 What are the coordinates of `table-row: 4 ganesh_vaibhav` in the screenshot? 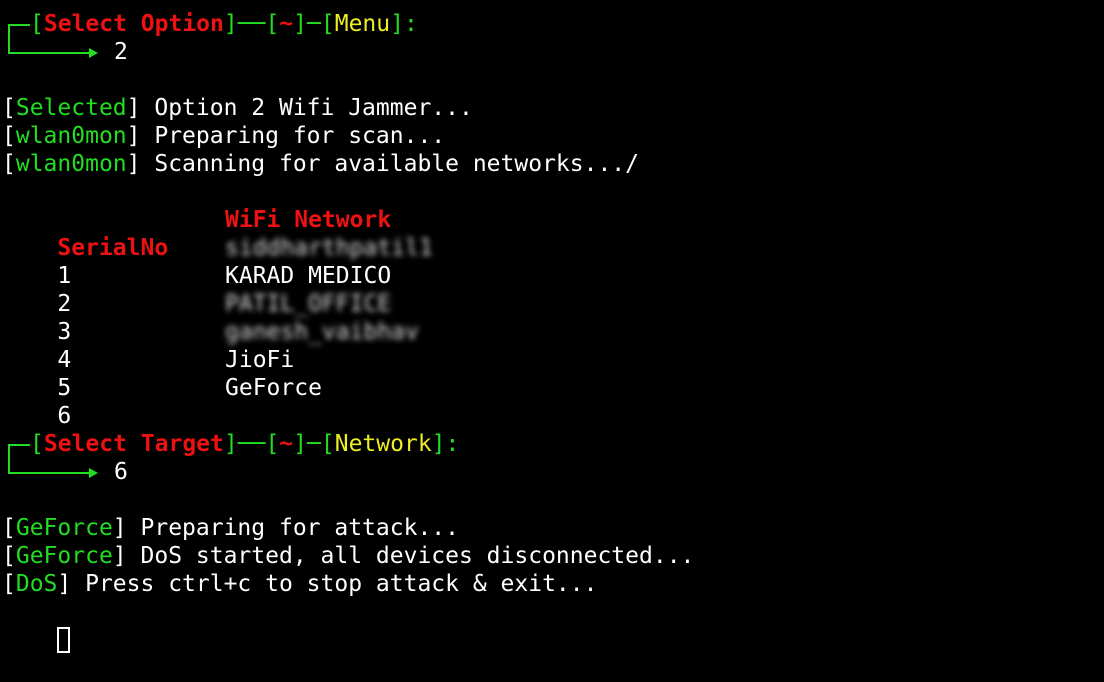 It's located at (552, 345).